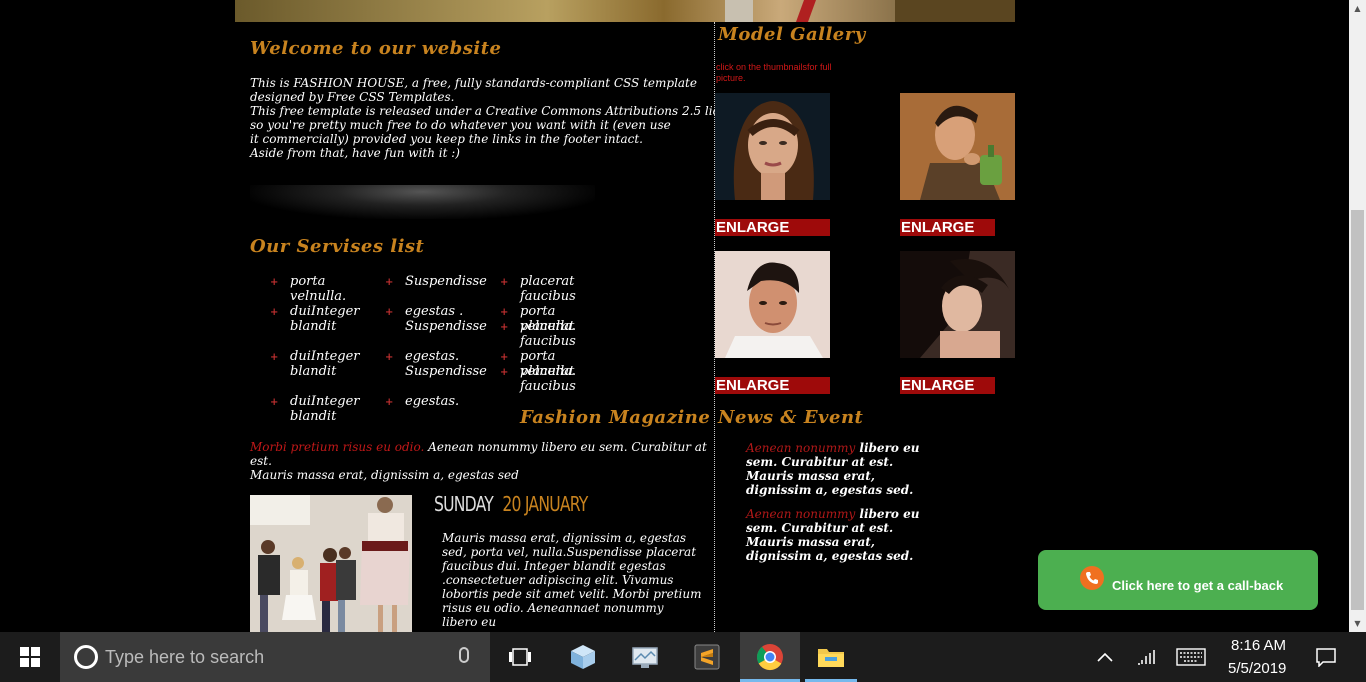  Describe the element at coordinates (831, 657) in the screenshot. I see `file-explorer-icon` at that location.